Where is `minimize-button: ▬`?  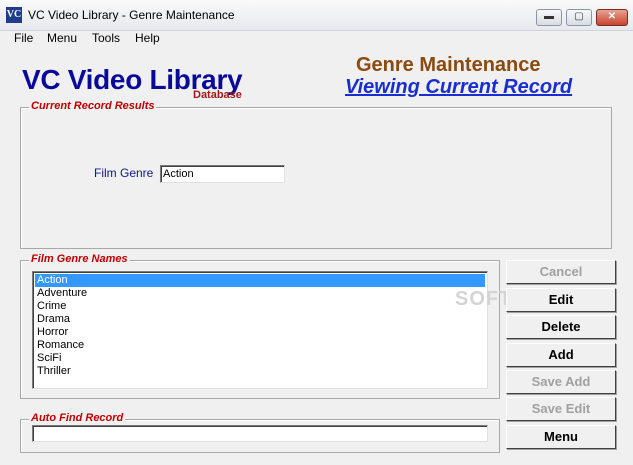 minimize-button: ▬ is located at coordinates (549, 17).